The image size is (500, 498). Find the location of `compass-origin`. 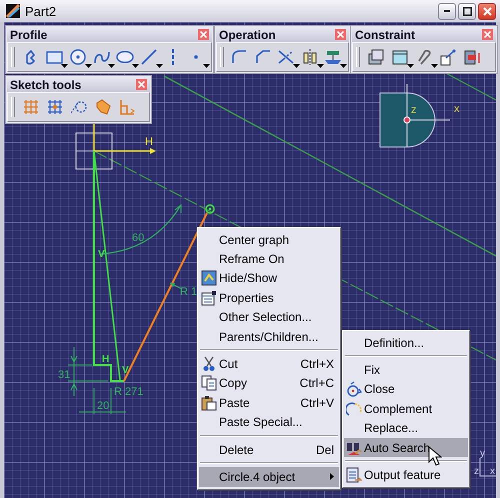

compass-origin is located at coordinates (407, 120).